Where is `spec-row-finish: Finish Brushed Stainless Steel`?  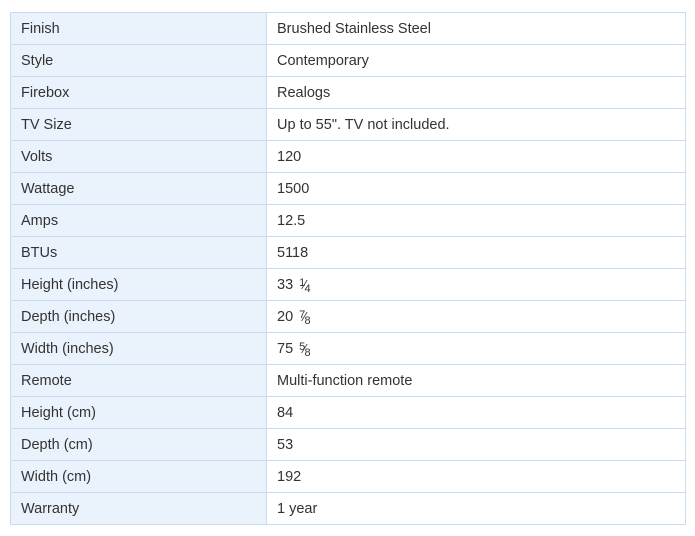 spec-row-finish: Finish Brushed Stainless Steel is located at coordinates (348, 28).